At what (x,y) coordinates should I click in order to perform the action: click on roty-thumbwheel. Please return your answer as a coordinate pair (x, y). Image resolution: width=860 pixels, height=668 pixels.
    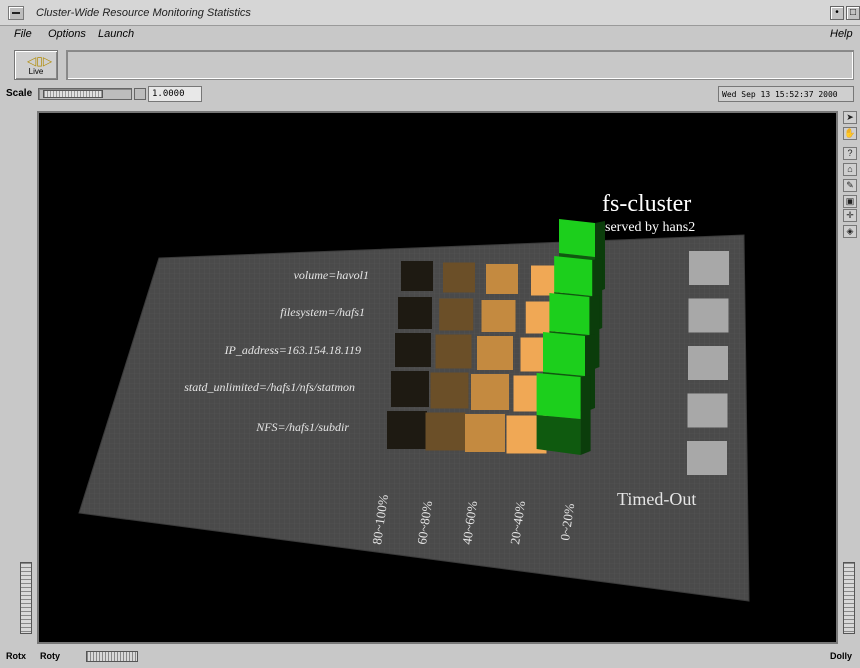
    Looking at the image, I should click on (112, 656).